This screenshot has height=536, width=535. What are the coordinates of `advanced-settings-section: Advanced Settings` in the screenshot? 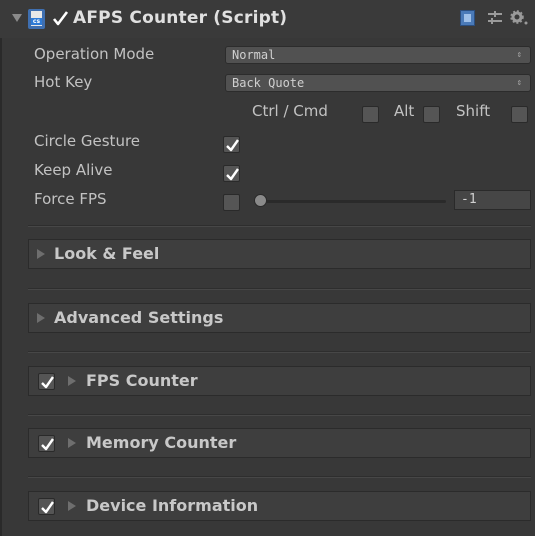 It's located at (279, 318).